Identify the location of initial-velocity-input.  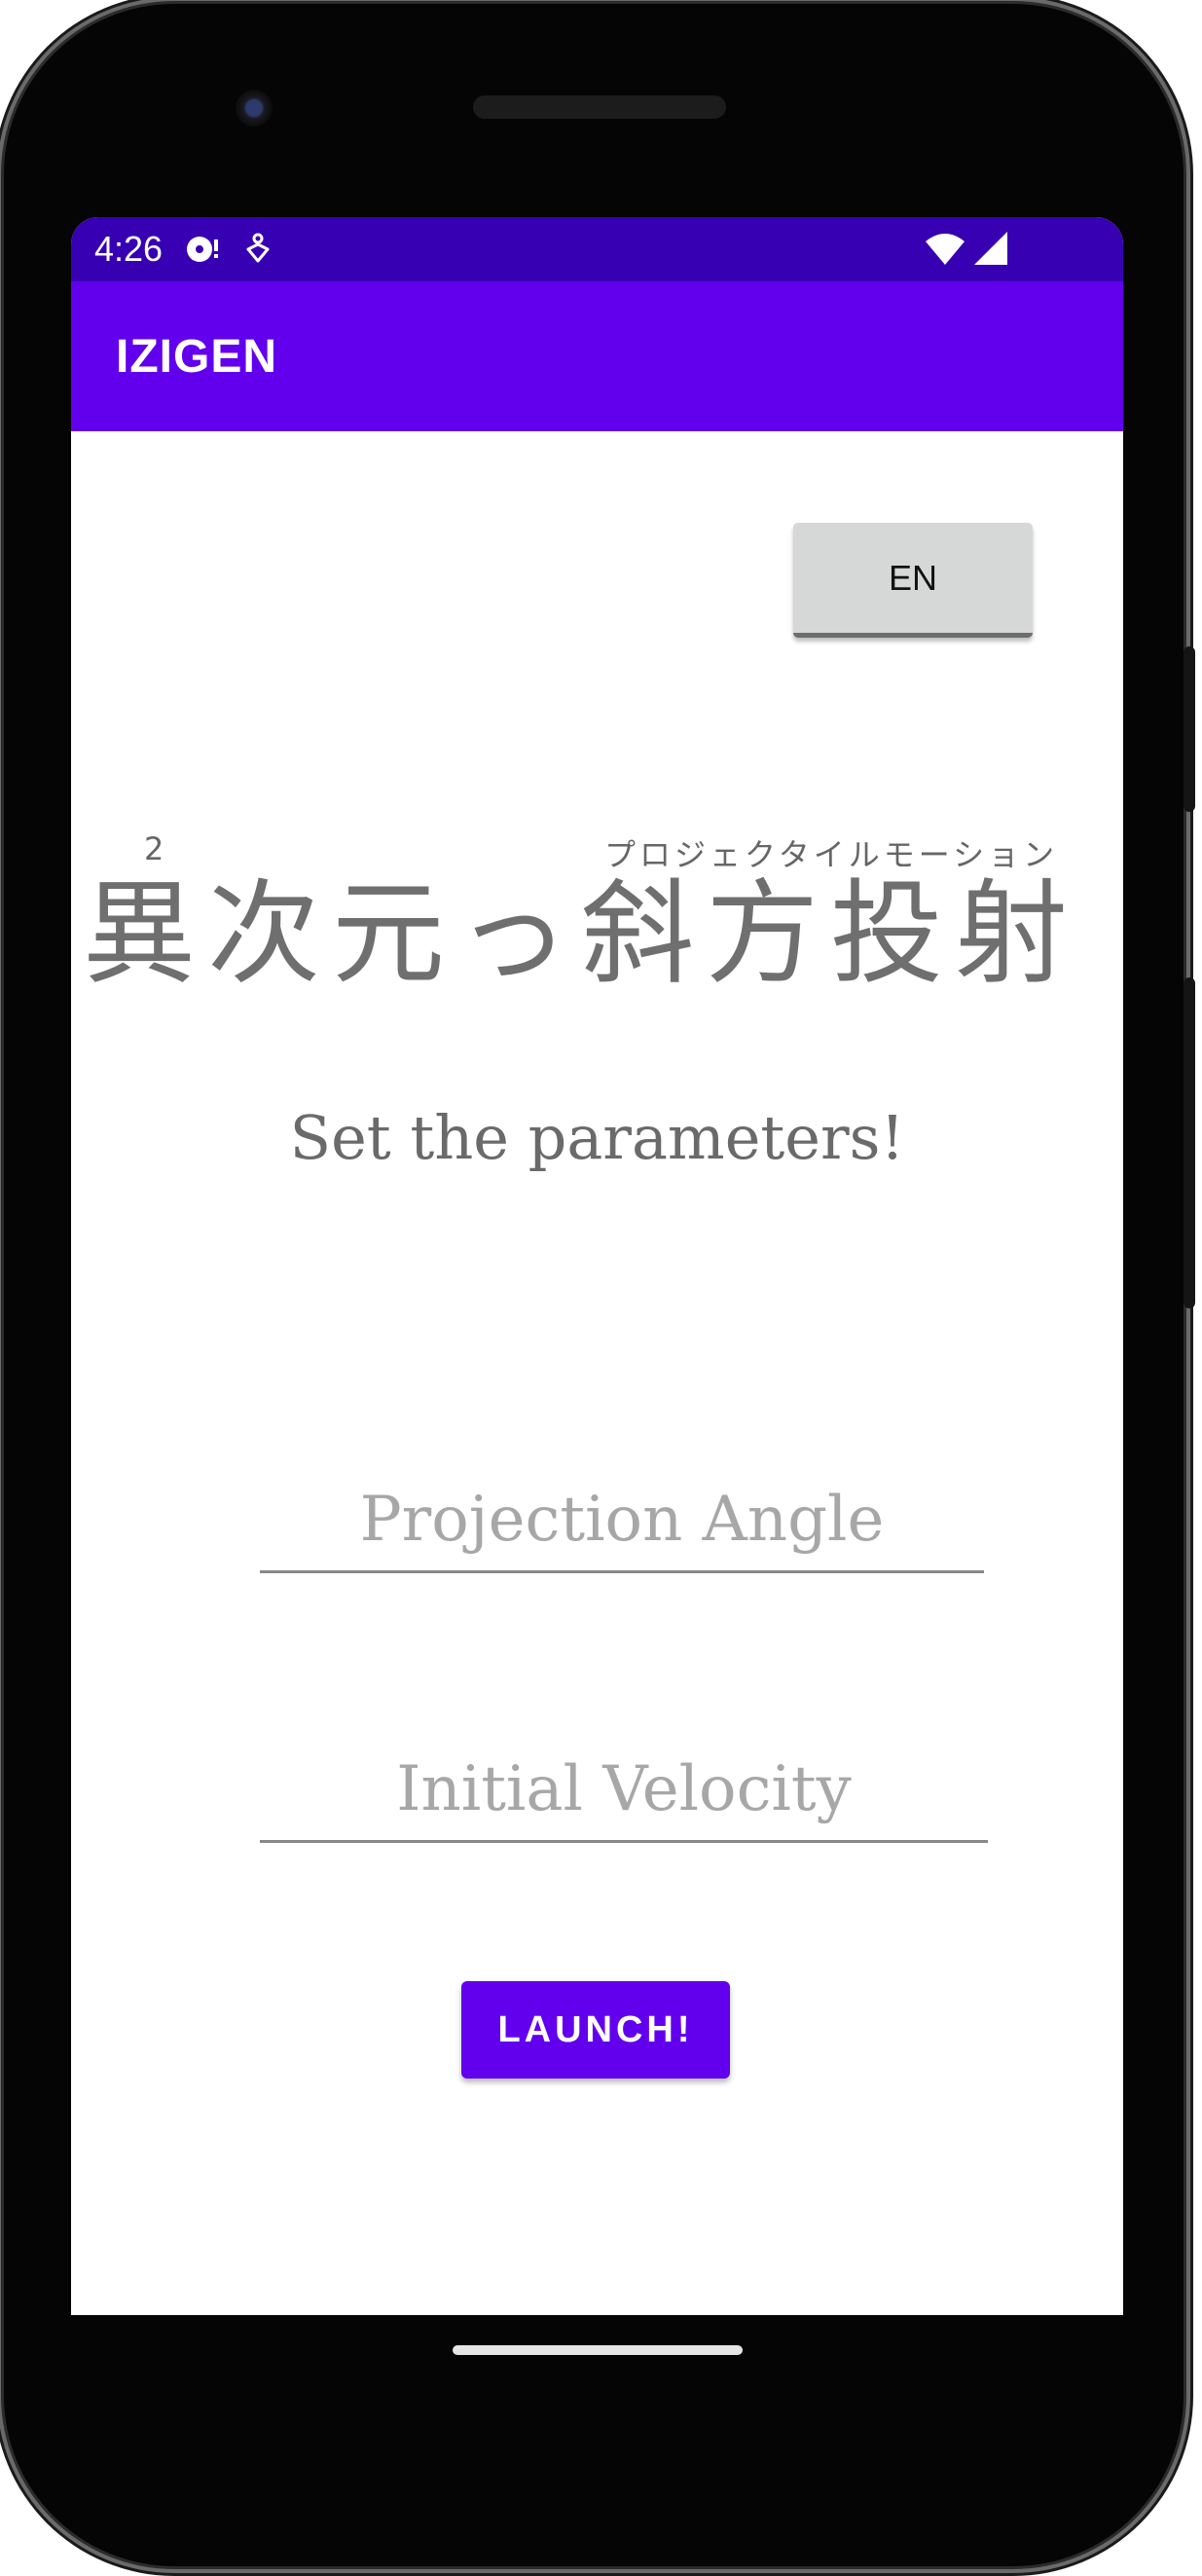
(624, 1789).